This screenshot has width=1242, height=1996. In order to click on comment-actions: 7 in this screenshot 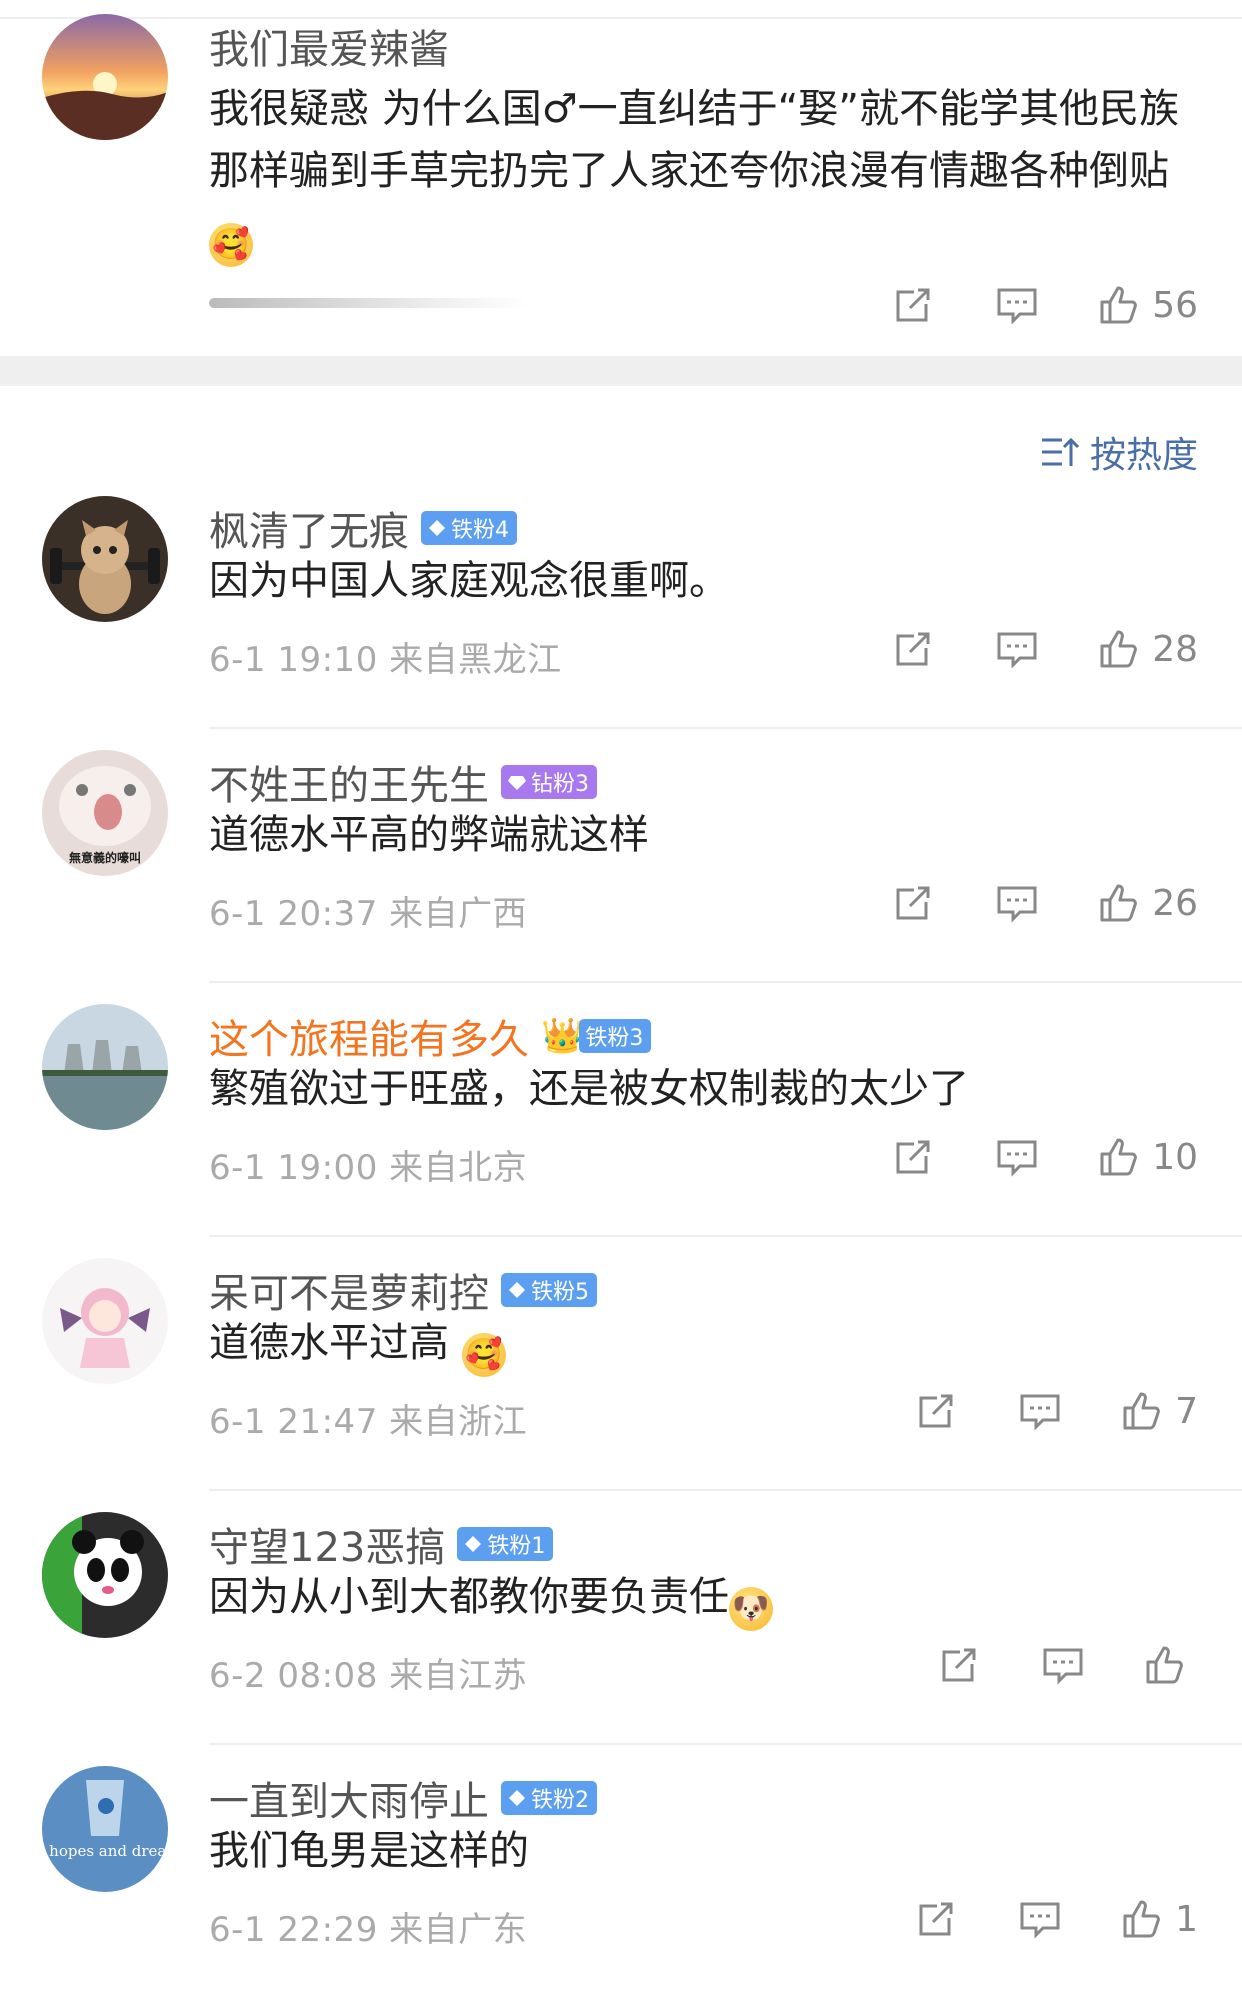, I will do `click(1055, 1411)`.